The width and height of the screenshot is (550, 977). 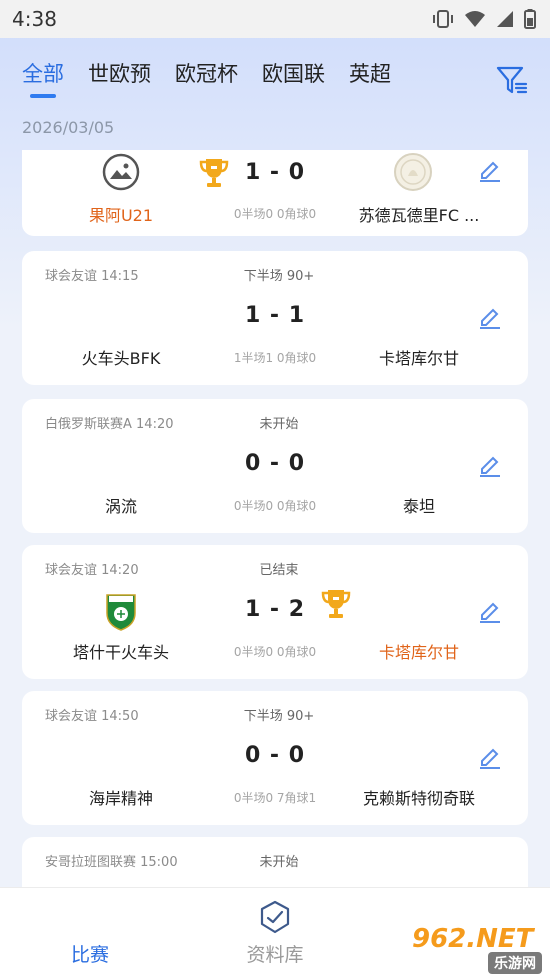 I want to click on tab-champions-league: 欧冠杯, so click(x=206, y=73).